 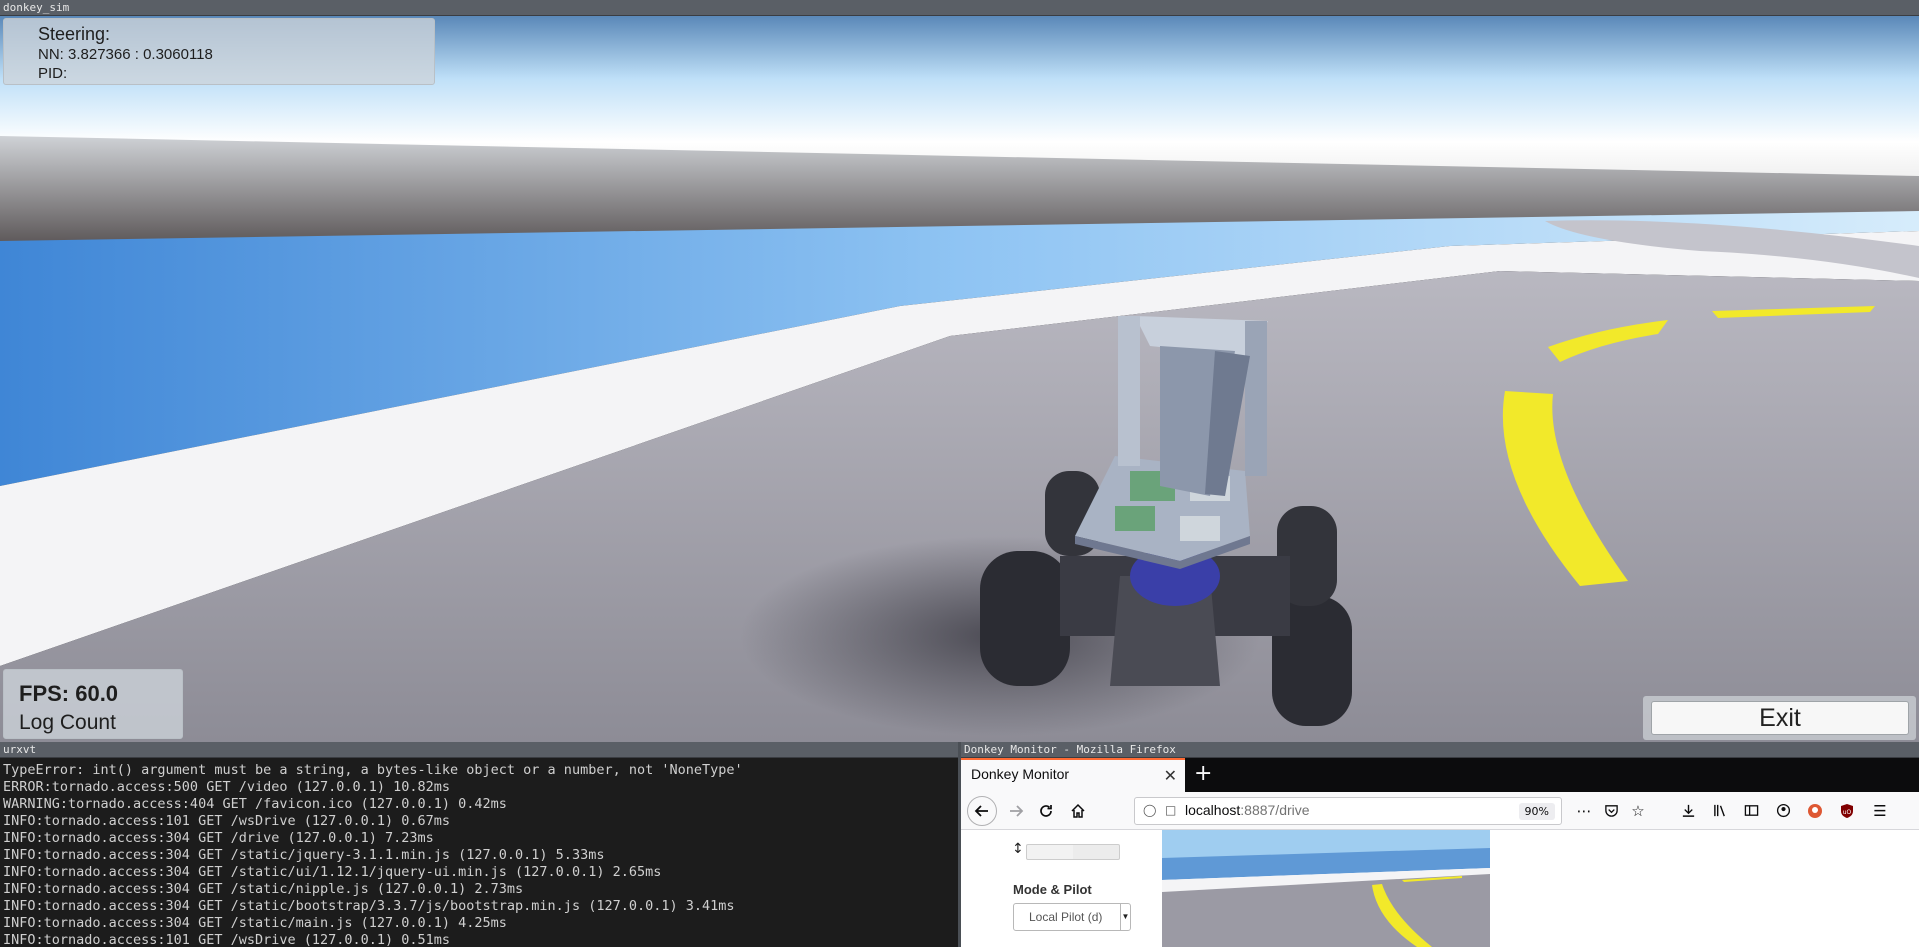 What do you see at coordinates (1125, 917) in the screenshot?
I see `chevron-down-icon: ▼` at bounding box center [1125, 917].